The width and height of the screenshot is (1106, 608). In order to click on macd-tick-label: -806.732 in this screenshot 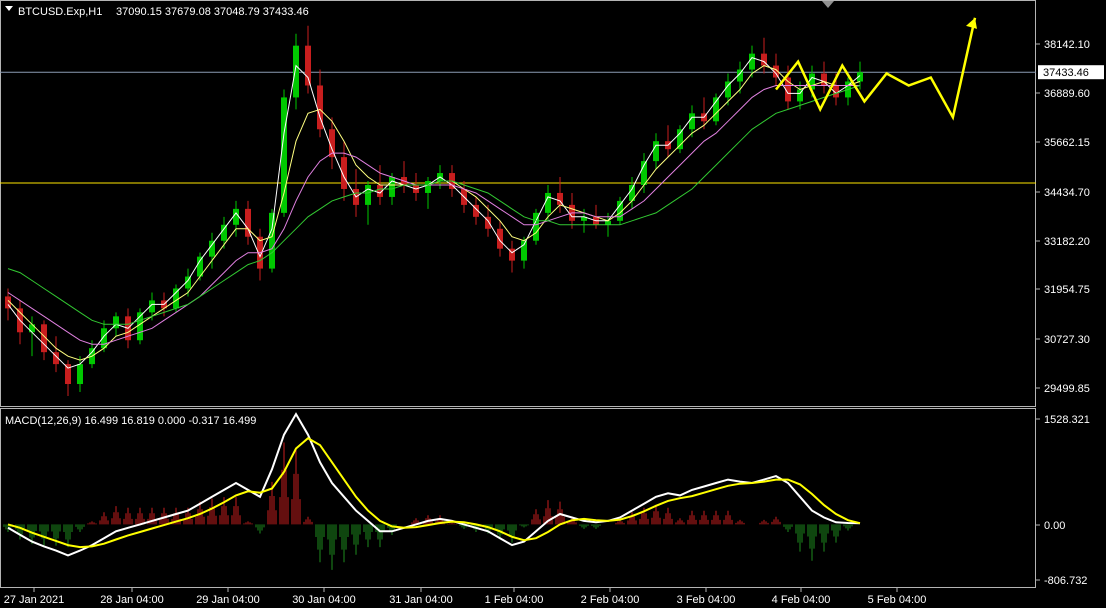, I will do `click(1065, 581)`.